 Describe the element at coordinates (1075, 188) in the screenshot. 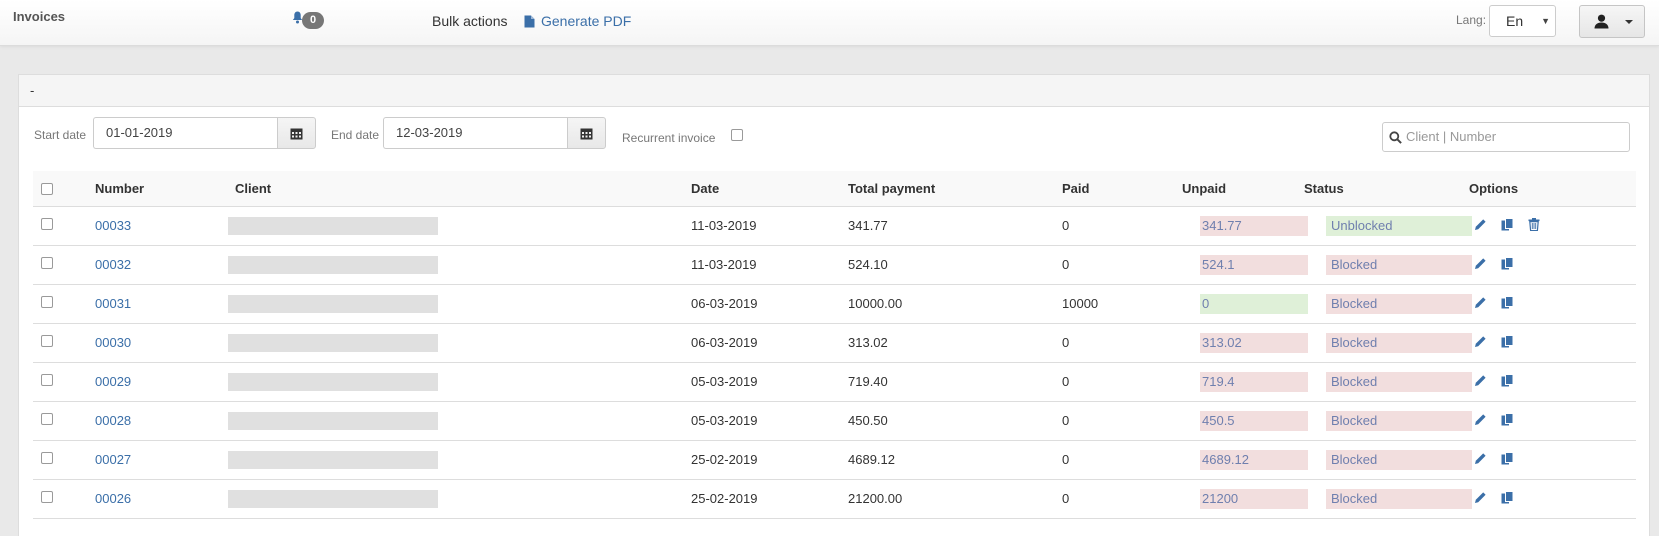

I see `column-header-paid: Paid` at that location.